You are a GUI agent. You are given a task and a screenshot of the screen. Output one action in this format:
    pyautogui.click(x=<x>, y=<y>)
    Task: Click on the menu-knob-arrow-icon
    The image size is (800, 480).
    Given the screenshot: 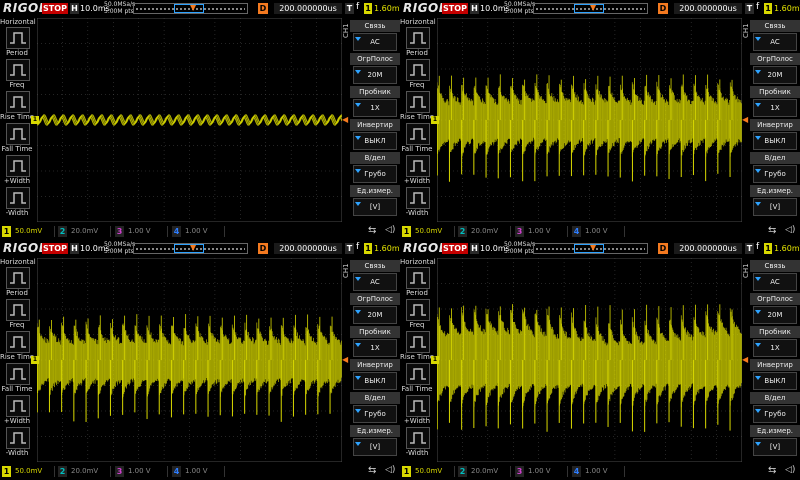 What is the action you would take?
    pyautogui.click(x=358, y=345)
    